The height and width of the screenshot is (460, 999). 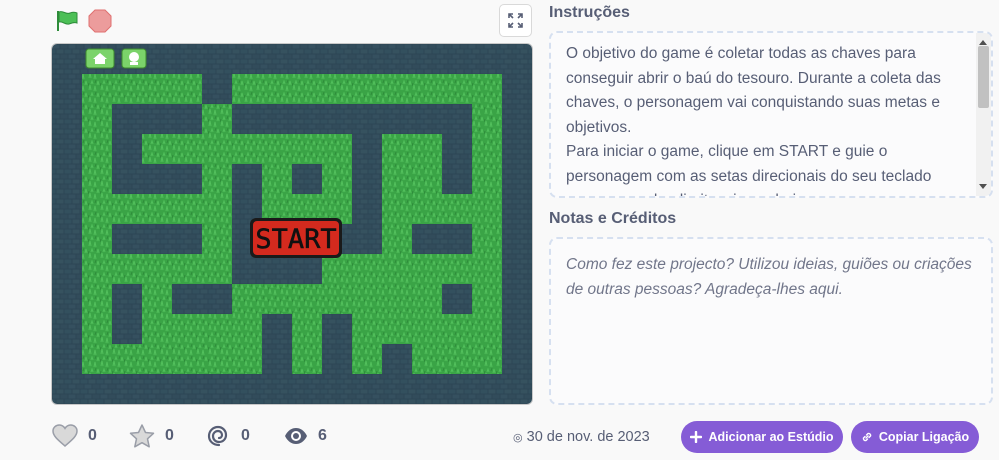 What do you see at coordinates (983, 42) in the screenshot?
I see `scroll-up-arrow-icon` at bounding box center [983, 42].